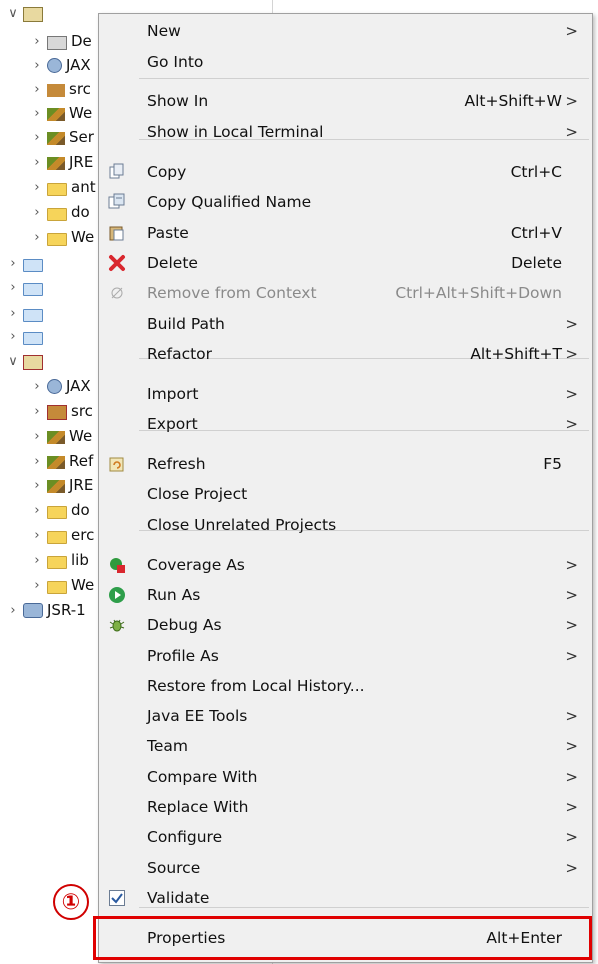 This screenshot has height=964, width=598. I want to click on menu-item-java-ee-tools: Java EE Tools >, so click(345, 716).